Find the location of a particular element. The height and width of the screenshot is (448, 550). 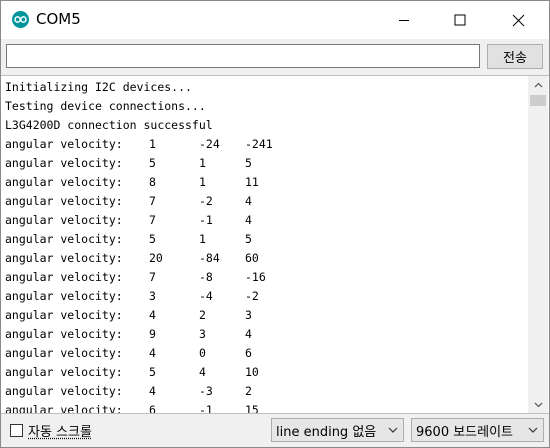

row-value-z: 3 is located at coordinates (248, 315).